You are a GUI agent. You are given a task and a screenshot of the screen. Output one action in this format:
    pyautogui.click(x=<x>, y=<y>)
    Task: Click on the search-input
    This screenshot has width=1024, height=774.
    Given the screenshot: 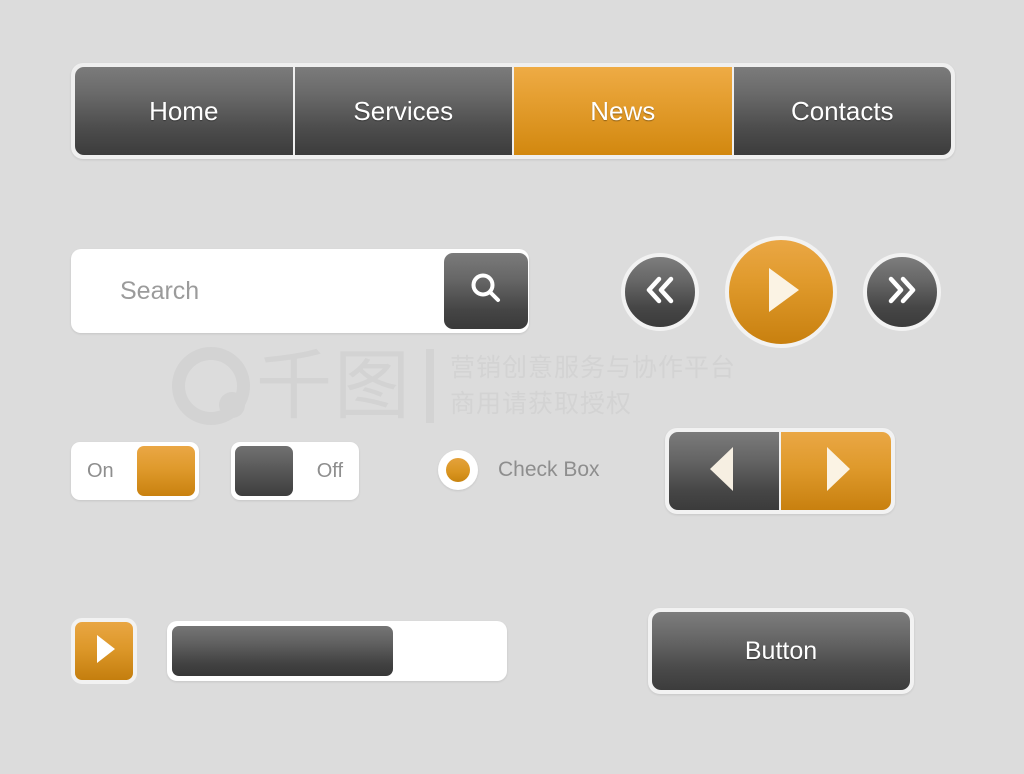 What is the action you would take?
    pyautogui.click(x=259, y=291)
    